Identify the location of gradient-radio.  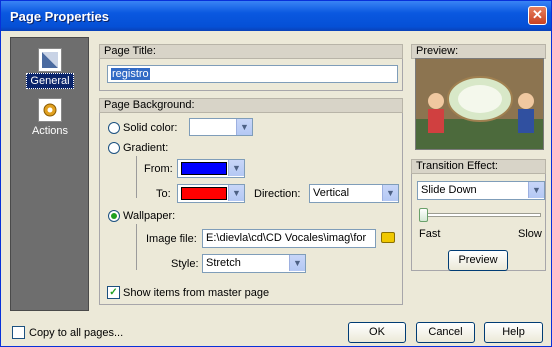
(114, 148).